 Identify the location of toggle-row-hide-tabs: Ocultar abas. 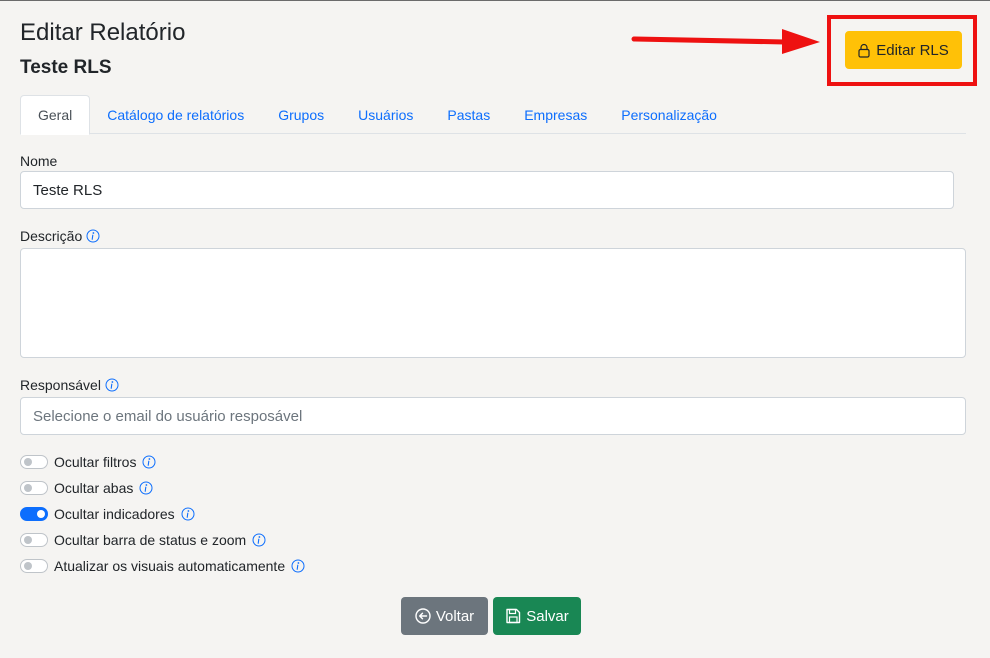
(86, 488).